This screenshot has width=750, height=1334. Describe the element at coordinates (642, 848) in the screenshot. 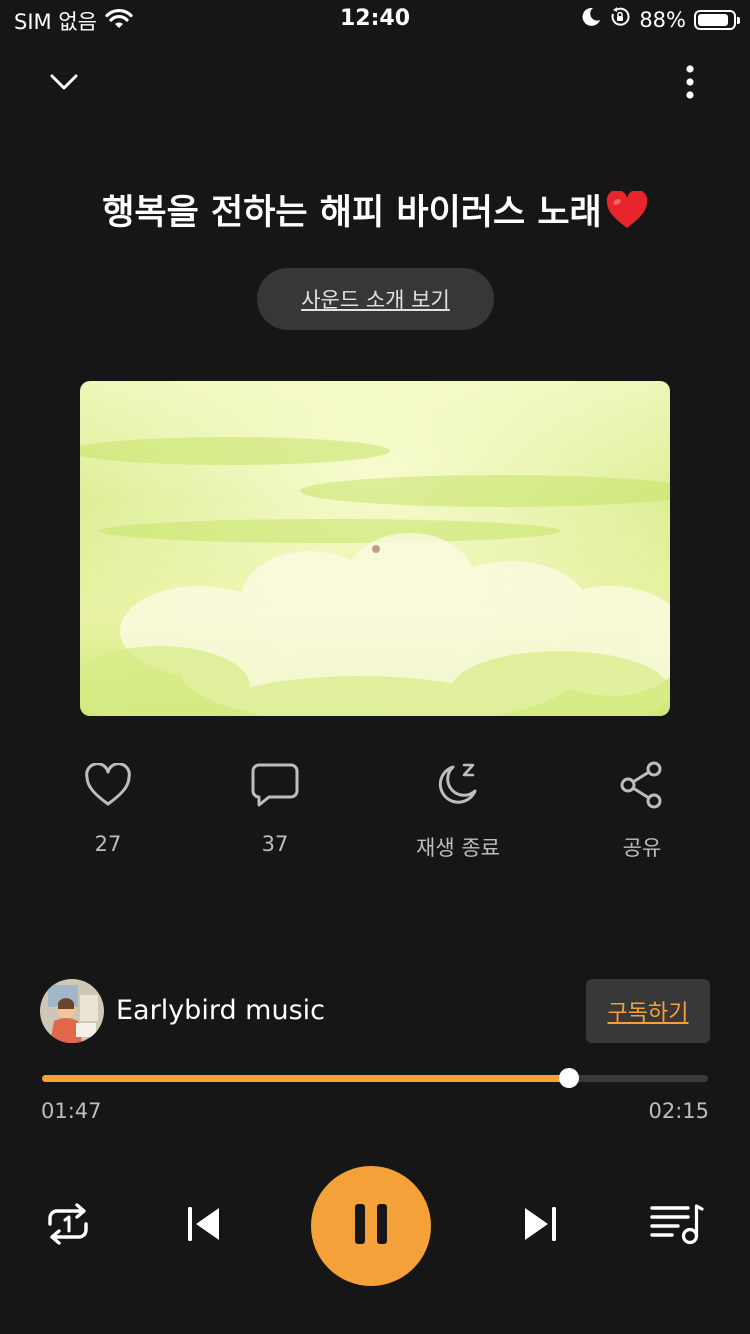

I see `share-label: 공유` at that location.